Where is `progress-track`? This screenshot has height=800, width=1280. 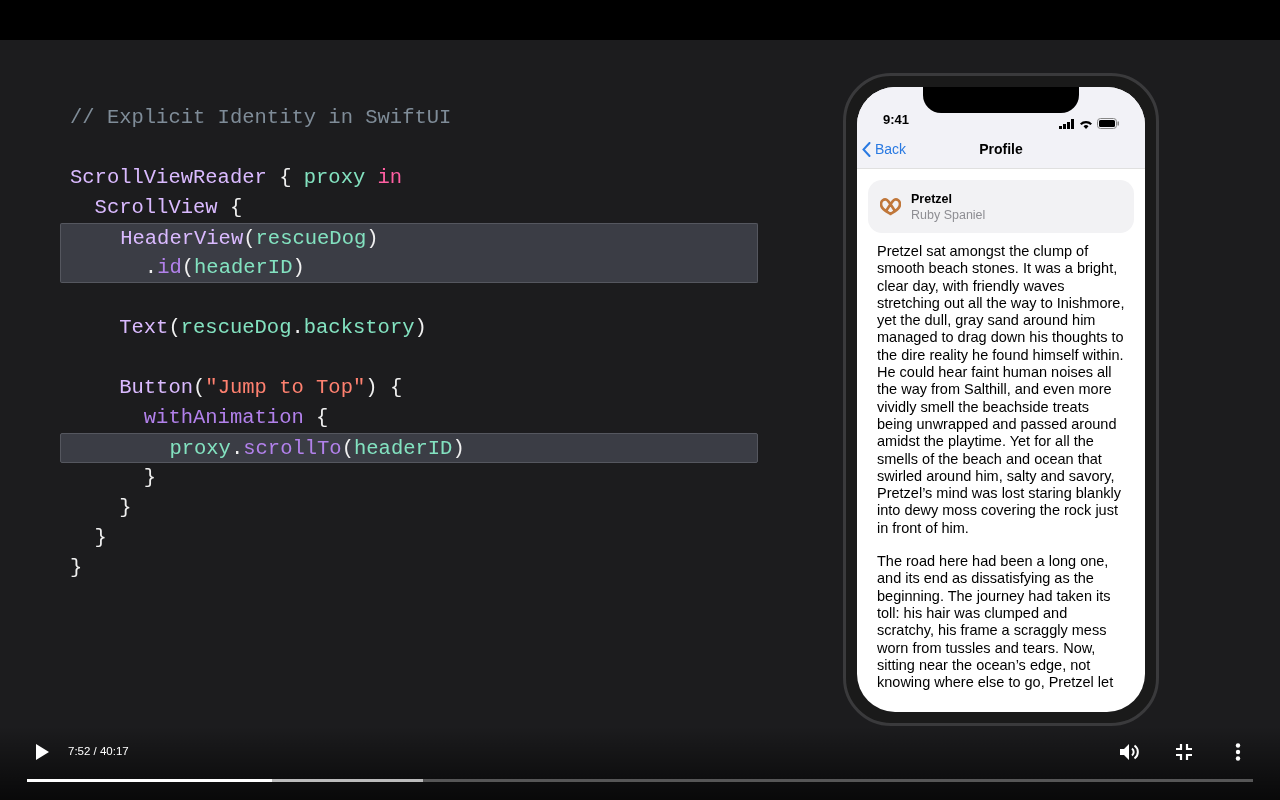
progress-track is located at coordinates (640, 780).